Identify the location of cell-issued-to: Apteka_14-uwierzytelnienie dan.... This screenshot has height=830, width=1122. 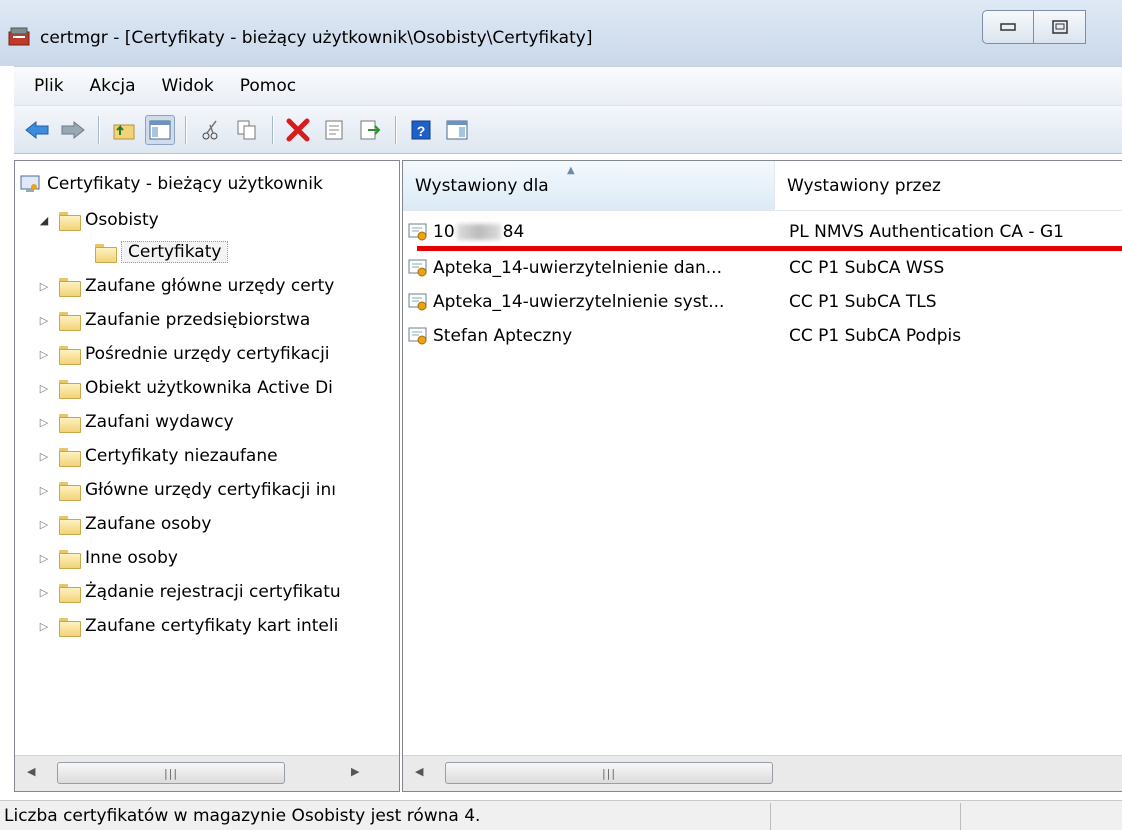
(590, 268).